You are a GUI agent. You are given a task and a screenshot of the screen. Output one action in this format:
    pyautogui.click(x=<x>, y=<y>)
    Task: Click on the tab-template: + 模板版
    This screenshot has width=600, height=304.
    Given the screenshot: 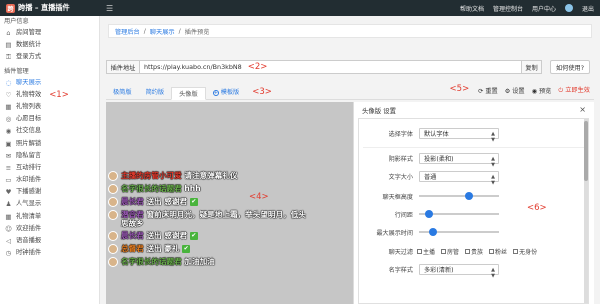 What is the action you would take?
    pyautogui.click(x=226, y=92)
    